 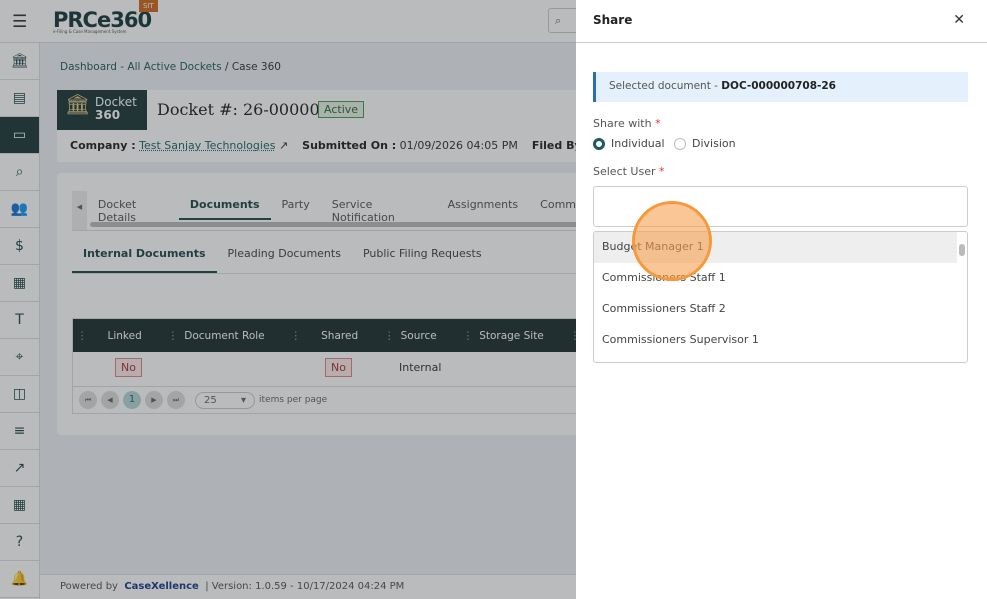 I want to click on list-scrollbar, so click(x=962, y=250).